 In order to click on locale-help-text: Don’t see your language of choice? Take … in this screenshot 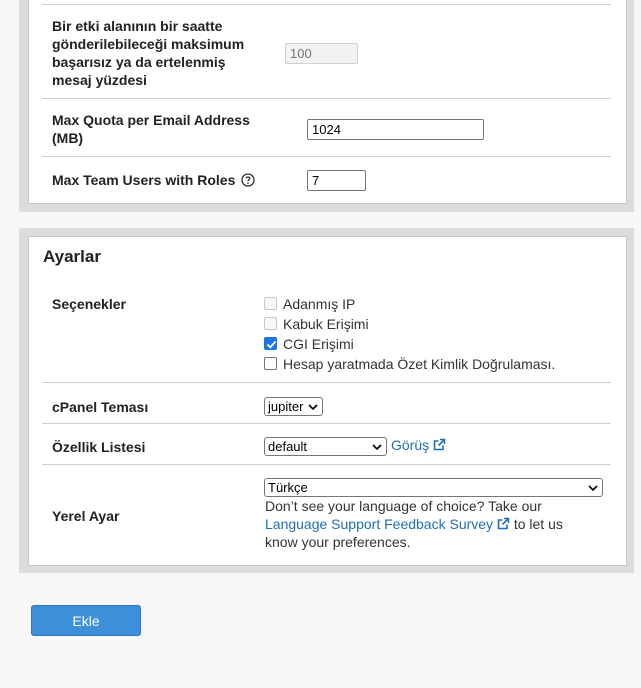, I will do `click(430, 524)`.